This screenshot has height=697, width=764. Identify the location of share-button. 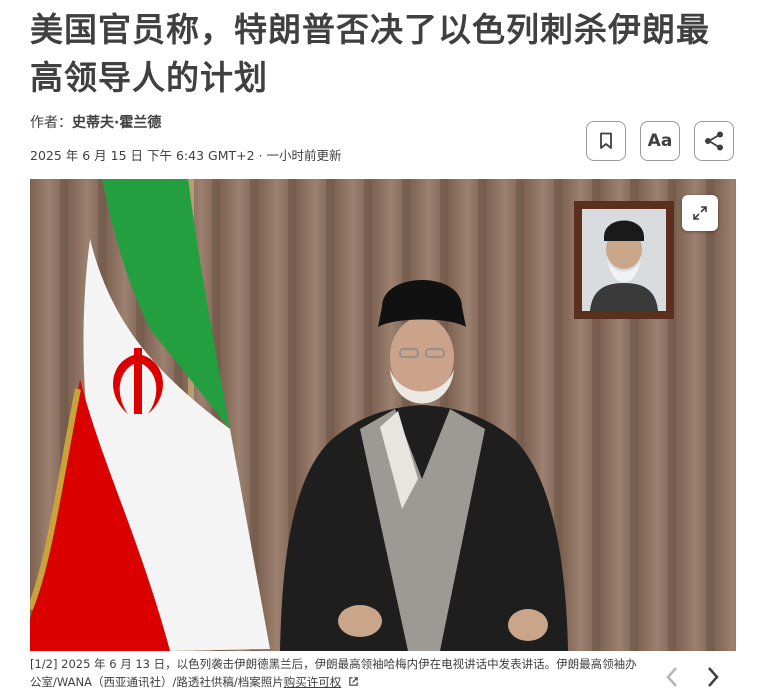
(714, 141).